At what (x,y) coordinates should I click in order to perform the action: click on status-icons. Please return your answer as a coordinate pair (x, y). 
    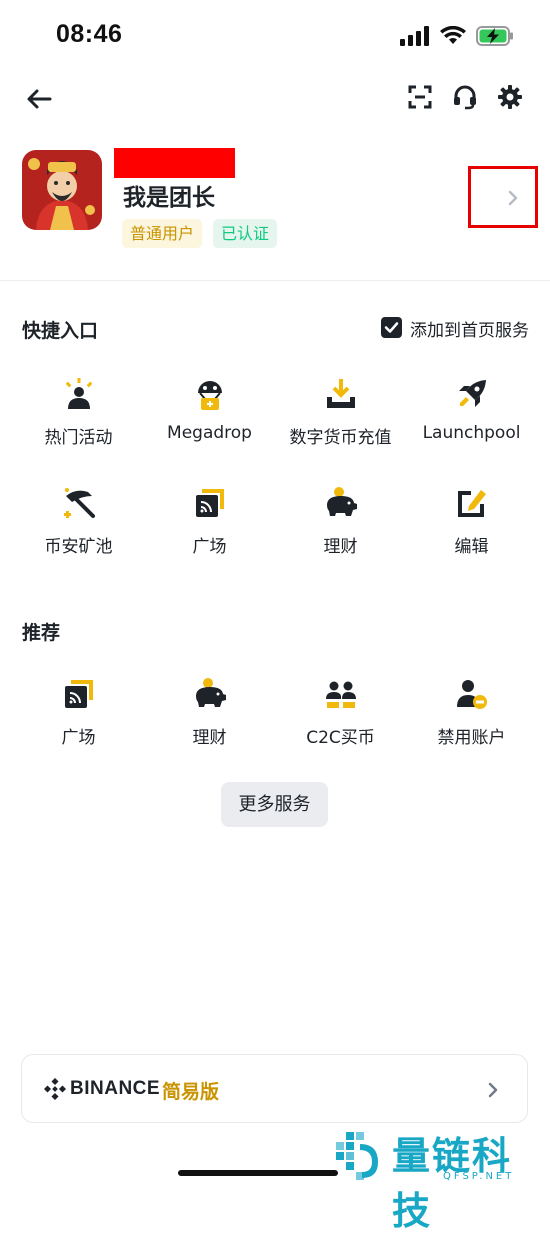
    Looking at the image, I should click on (457, 36).